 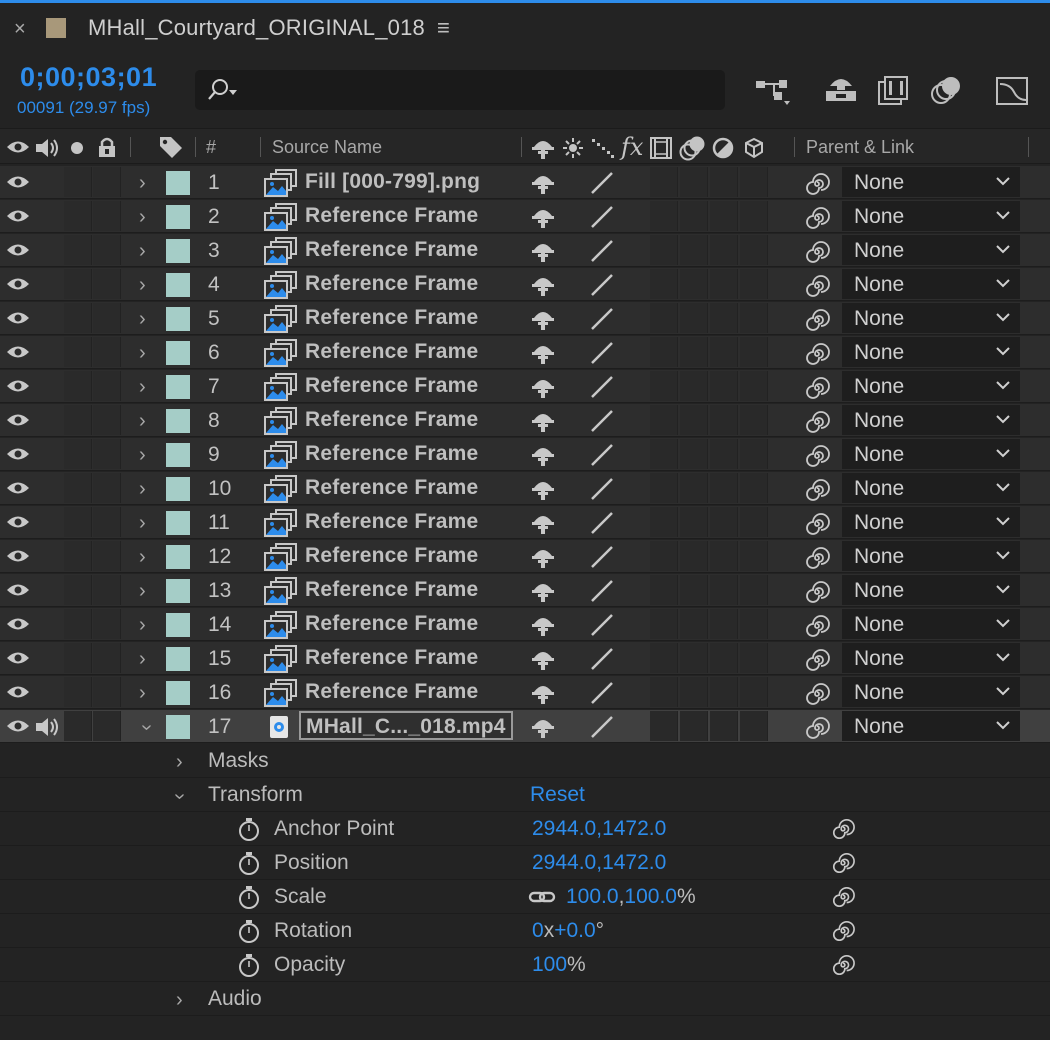 What do you see at coordinates (525, 522) in the screenshot?
I see `layer-row: › 11 Reference Frame None` at bounding box center [525, 522].